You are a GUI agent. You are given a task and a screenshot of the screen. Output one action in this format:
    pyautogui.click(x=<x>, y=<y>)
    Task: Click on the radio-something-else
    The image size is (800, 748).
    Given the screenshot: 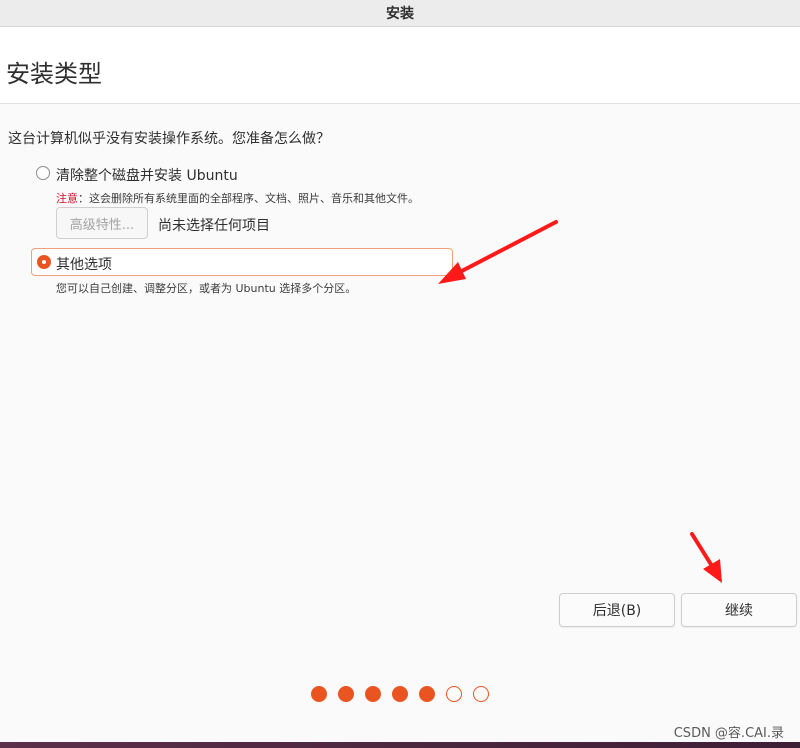 What is the action you would take?
    pyautogui.click(x=44, y=262)
    